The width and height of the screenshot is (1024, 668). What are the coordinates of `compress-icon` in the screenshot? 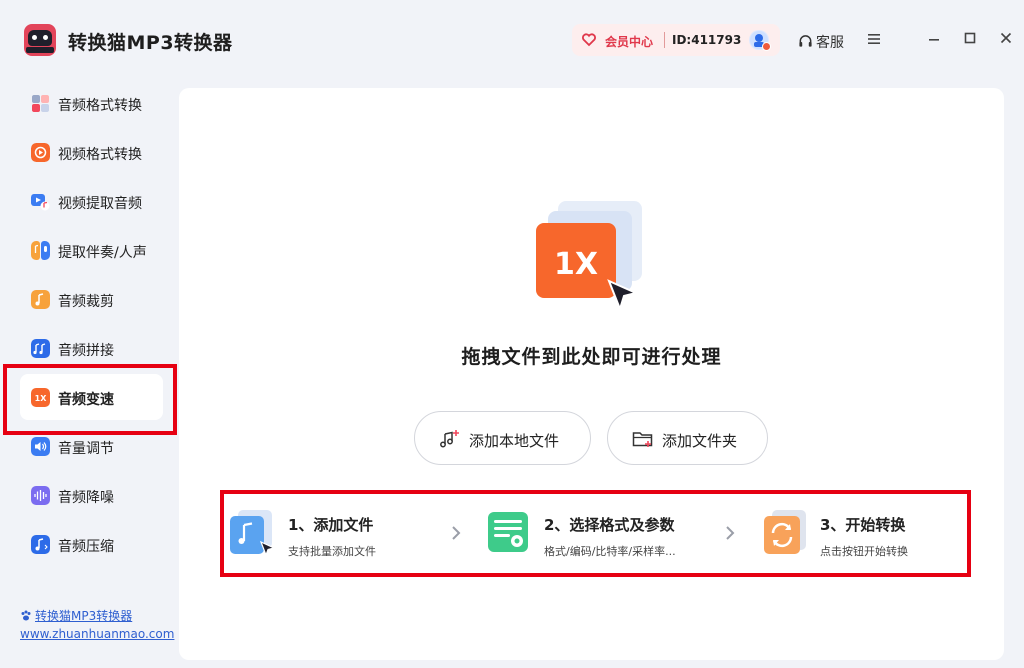 It's located at (40, 544).